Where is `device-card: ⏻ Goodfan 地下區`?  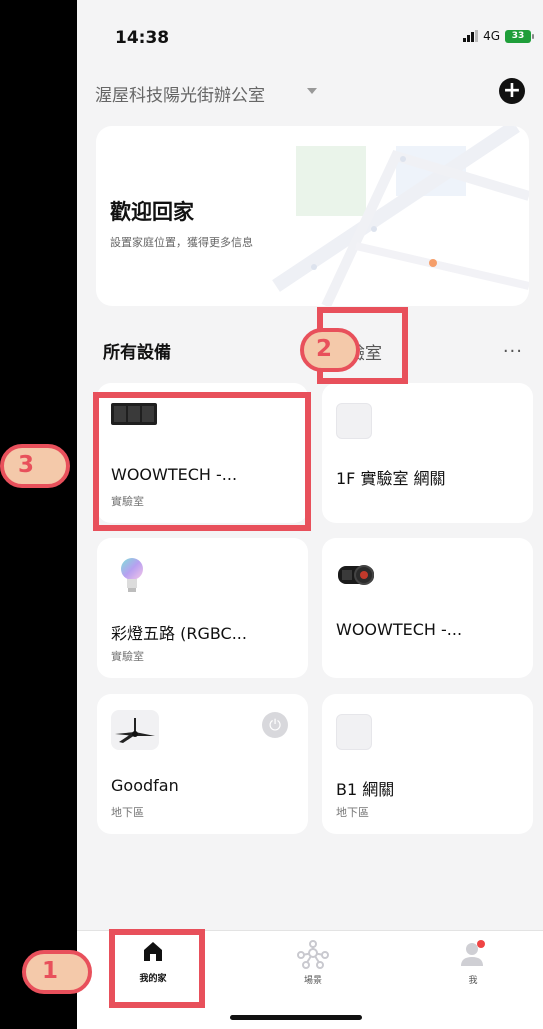
device-card: ⏻ Goodfan 地下區 is located at coordinates (202, 764).